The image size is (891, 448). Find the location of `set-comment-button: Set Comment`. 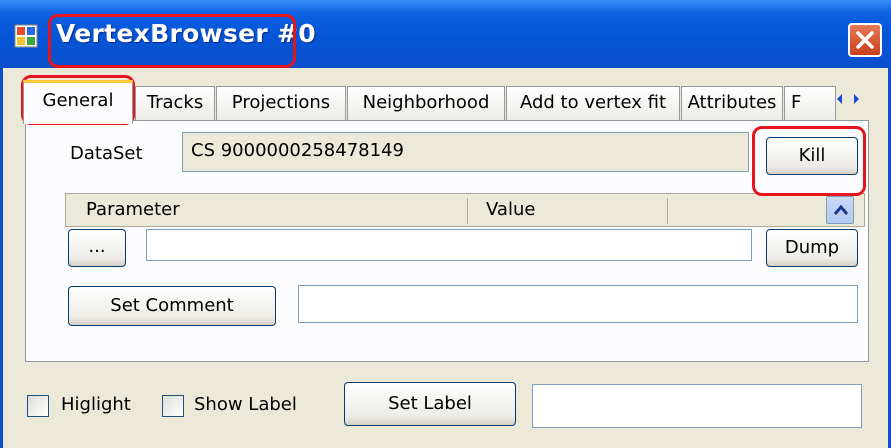

set-comment-button: Set Comment is located at coordinates (172, 306).